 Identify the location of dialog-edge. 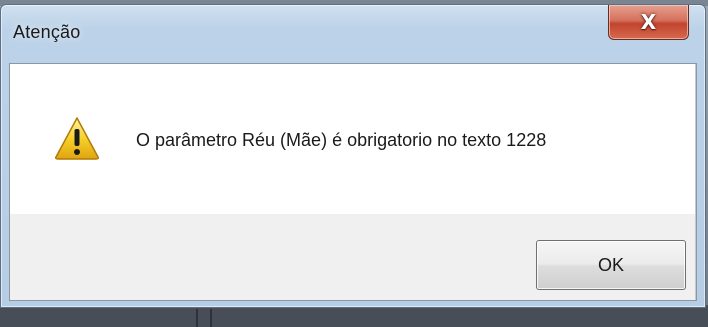
(695, 182).